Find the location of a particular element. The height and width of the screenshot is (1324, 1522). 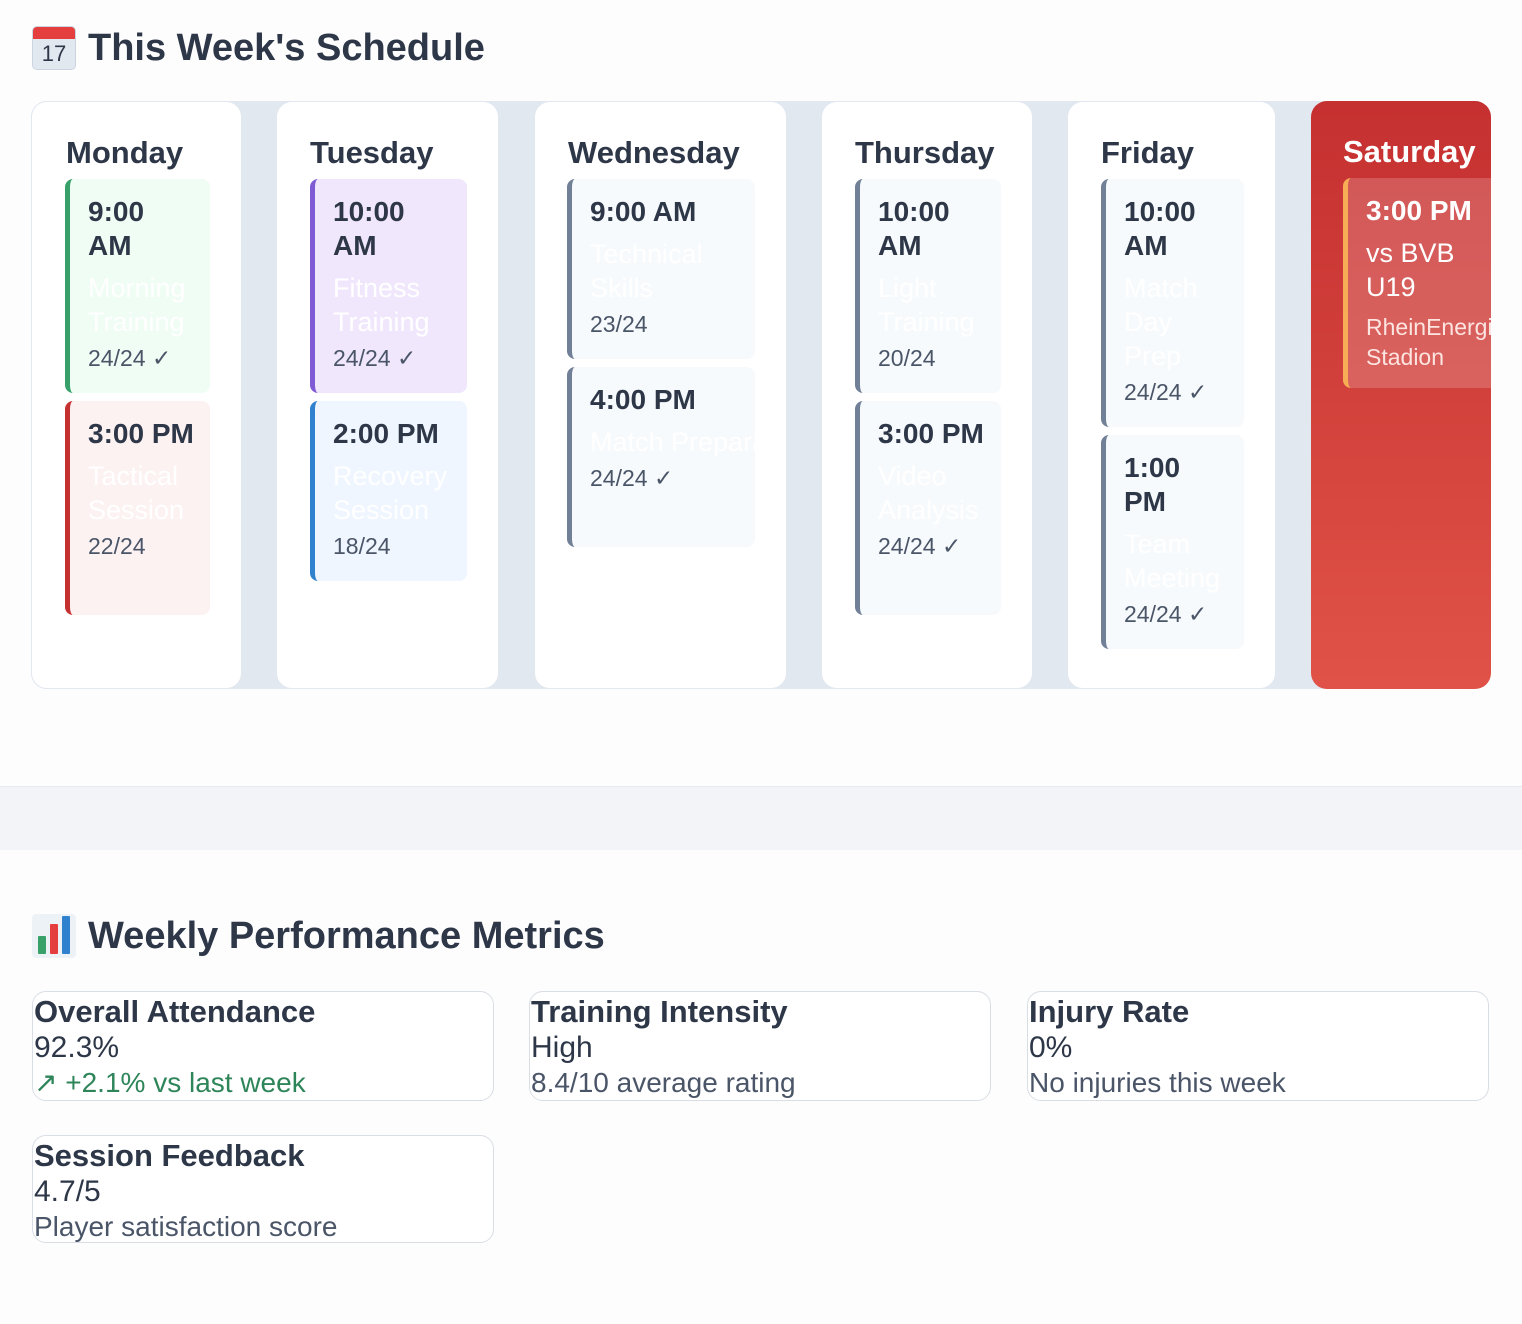

day-name: Saturday is located at coordinates (1409, 151).